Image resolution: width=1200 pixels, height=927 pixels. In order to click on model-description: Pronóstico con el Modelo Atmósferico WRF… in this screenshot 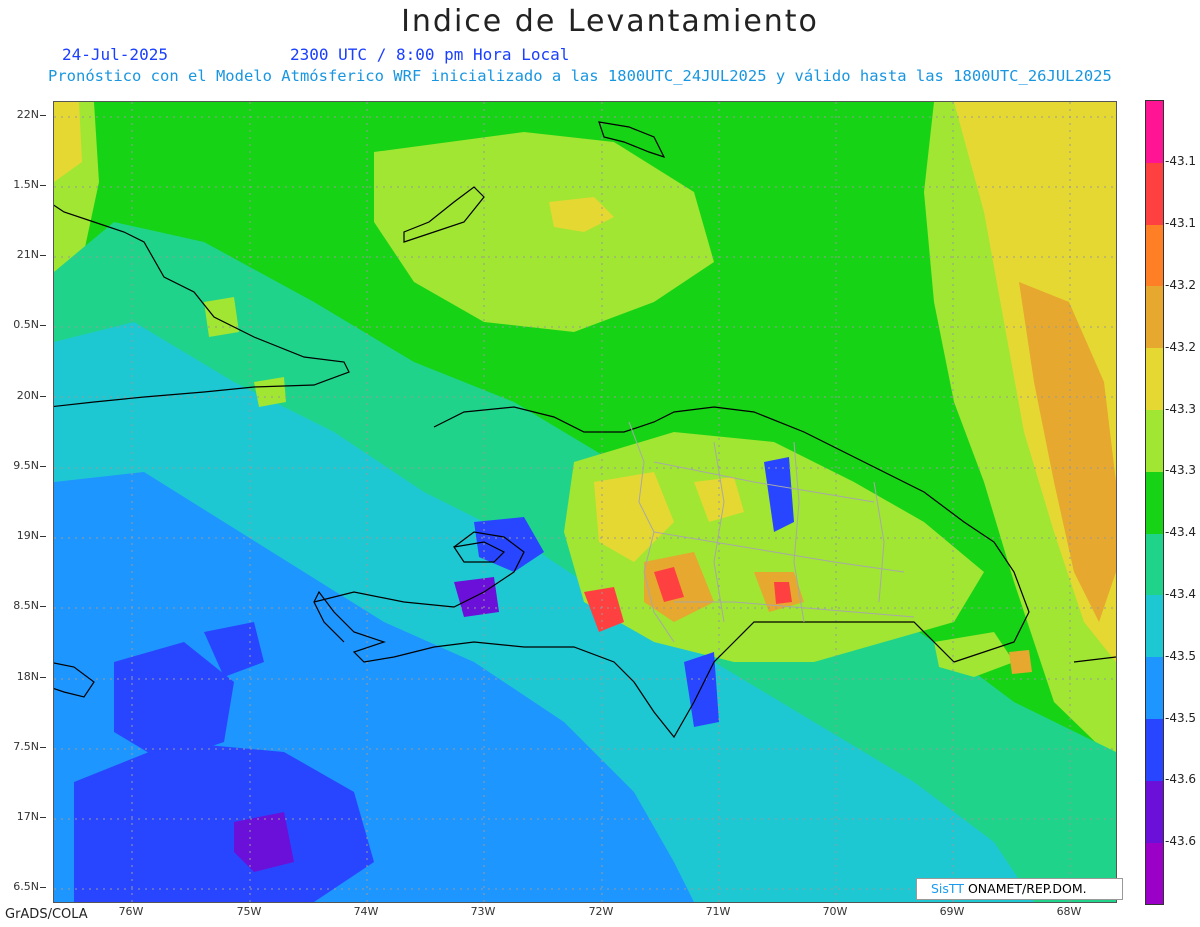, I will do `click(580, 76)`.